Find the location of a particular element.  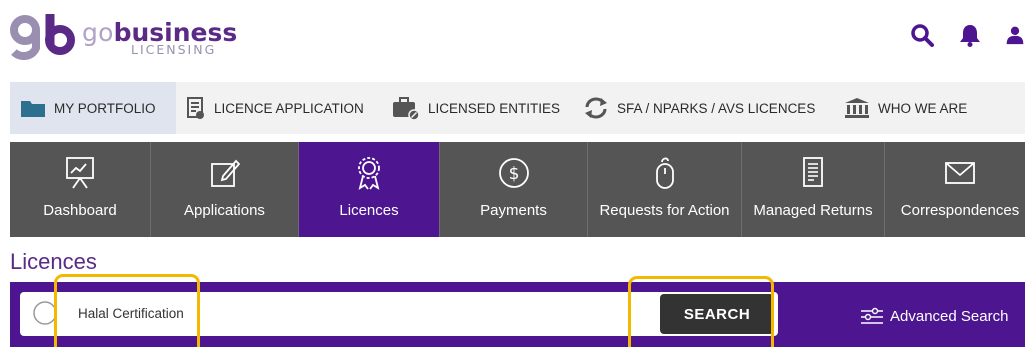

bell-icon is located at coordinates (970, 35).